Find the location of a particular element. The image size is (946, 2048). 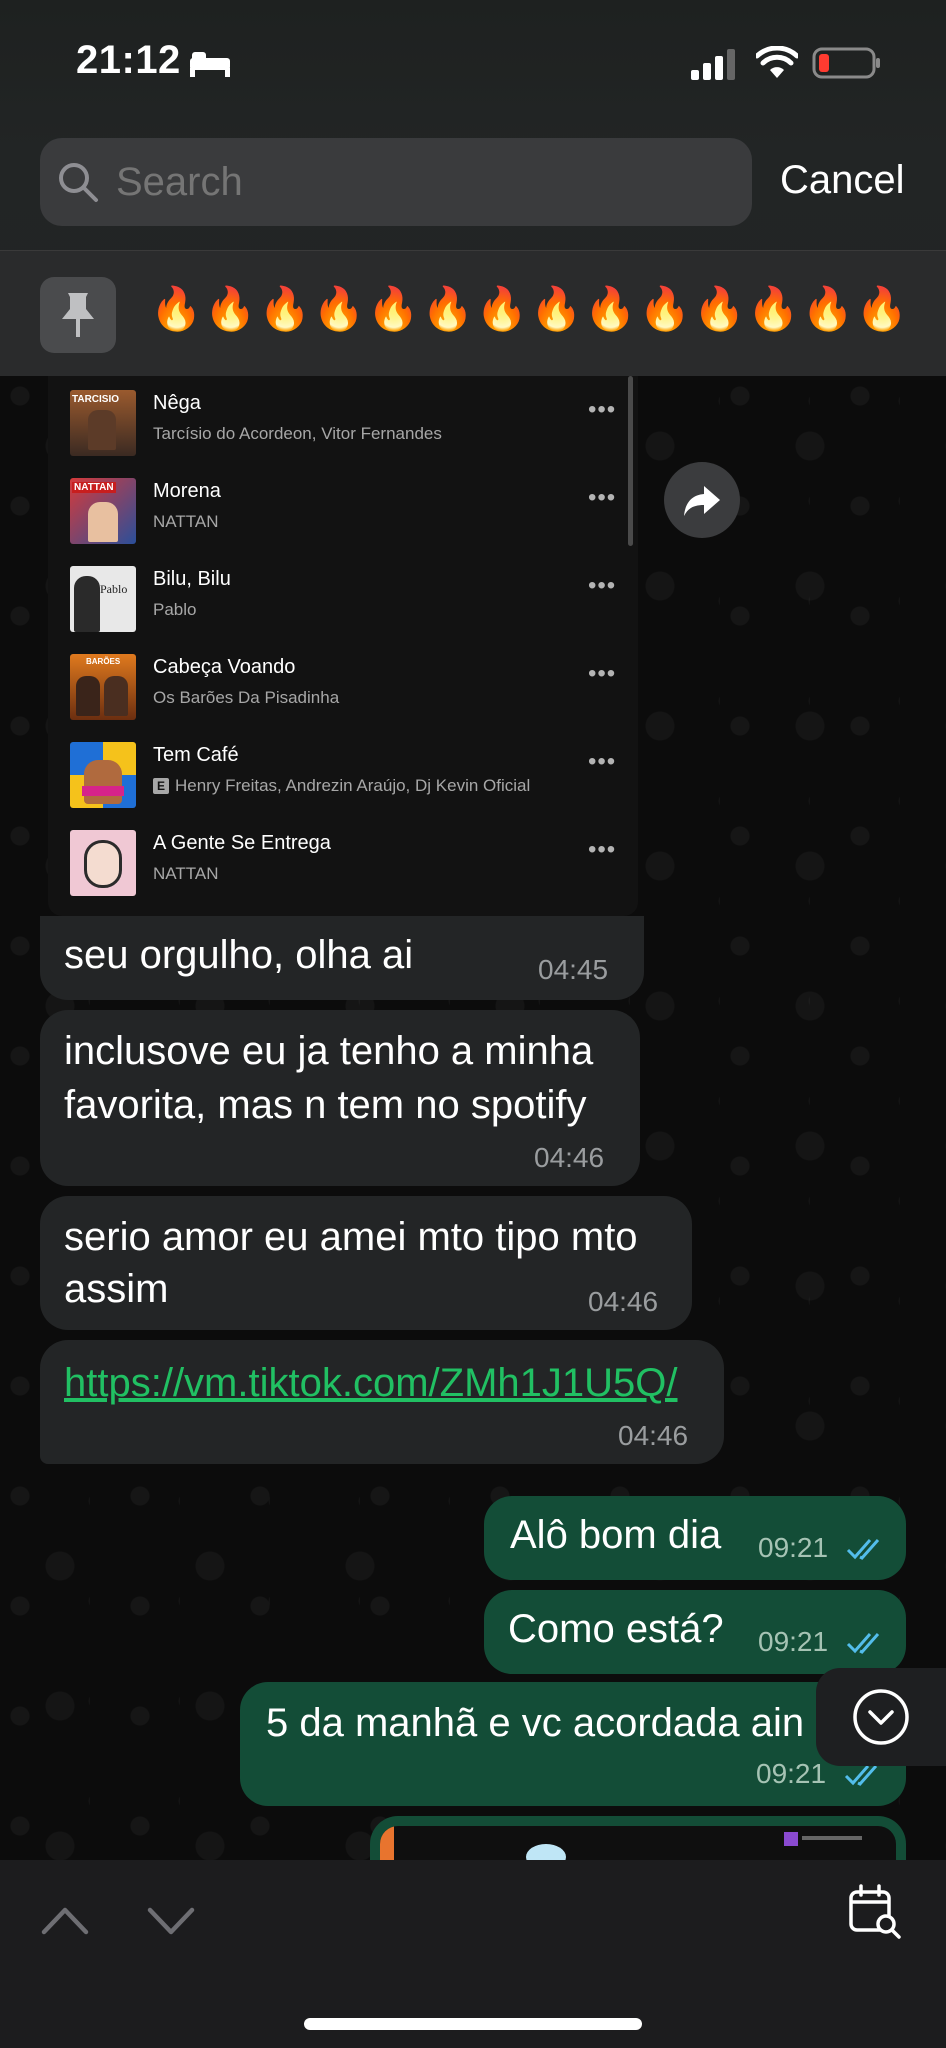

track-artist: Os Barões Da Pisadinha is located at coordinates (246, 697).